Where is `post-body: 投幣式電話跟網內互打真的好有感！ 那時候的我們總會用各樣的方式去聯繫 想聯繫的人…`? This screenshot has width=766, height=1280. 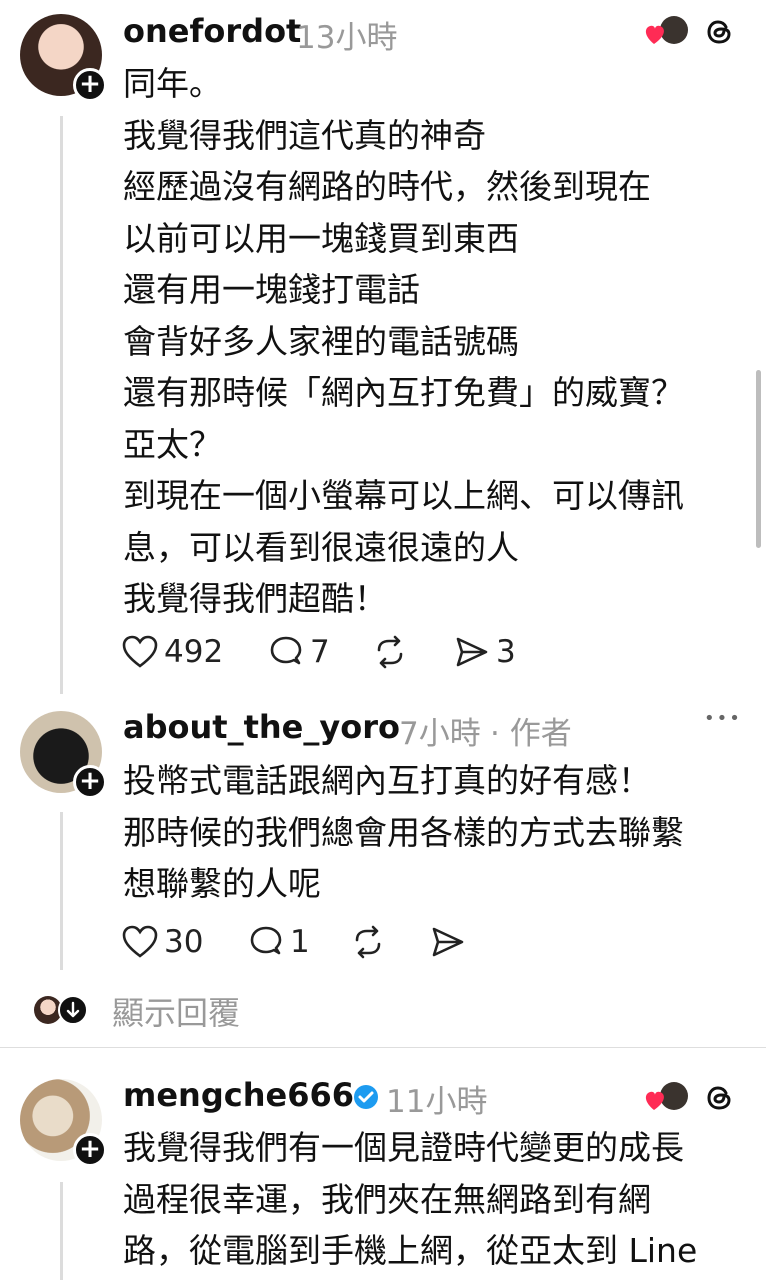 post-body: 投幣式電話跟網內互打真的好有感！ 那時候的我們總會用各樣的方式去聯繫 想聯繫的人… is located at coordinates (403, 832).